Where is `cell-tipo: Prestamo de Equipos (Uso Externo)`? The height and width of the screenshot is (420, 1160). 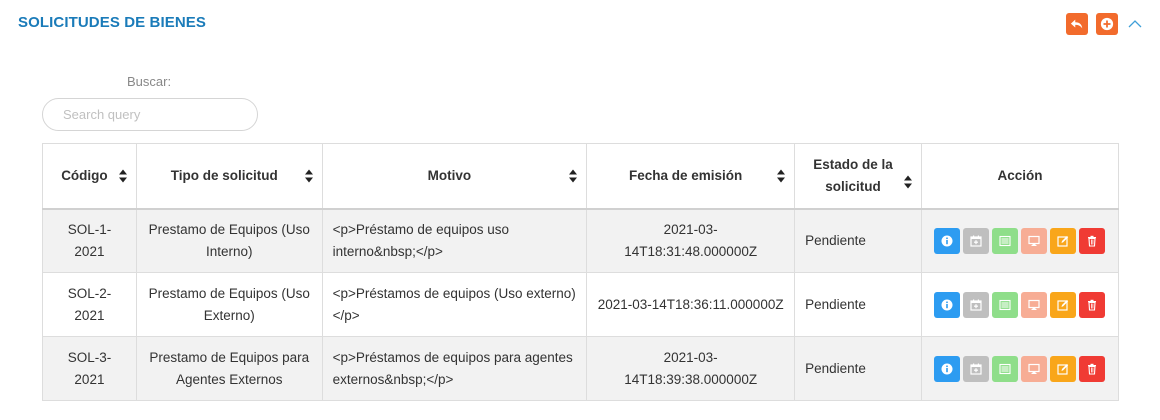 cell-tipo: Prestamo de Equipos (Uso Externo) is located at coordinates (229, 304).